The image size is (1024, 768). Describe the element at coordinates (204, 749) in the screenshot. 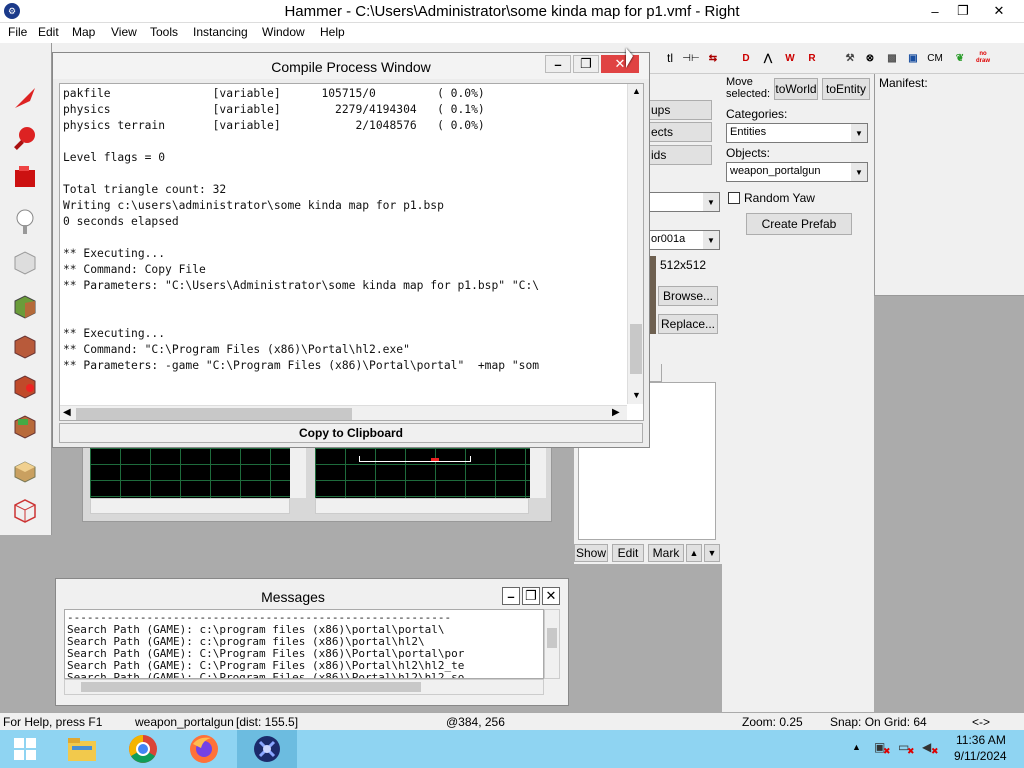

I see `firefox-icon` at that location.